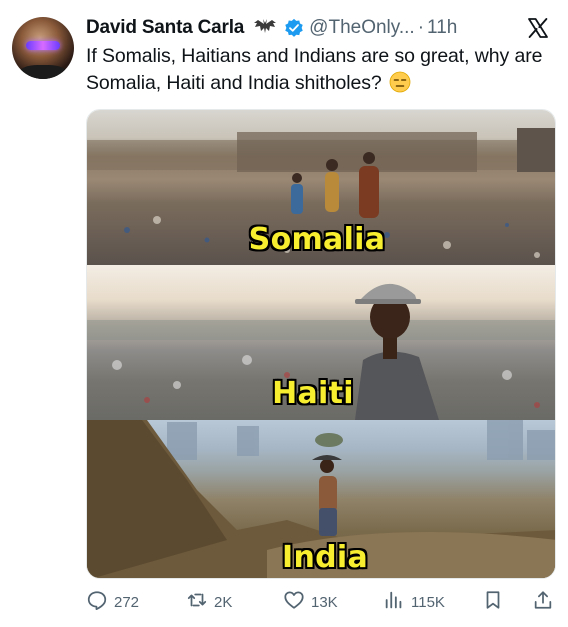 This screenshot has height=627, width=568. What do you see at coordinates (165, 28) in the screenshot?
I see `display-name: David Santa Carla` at bounding box center [165, 28].